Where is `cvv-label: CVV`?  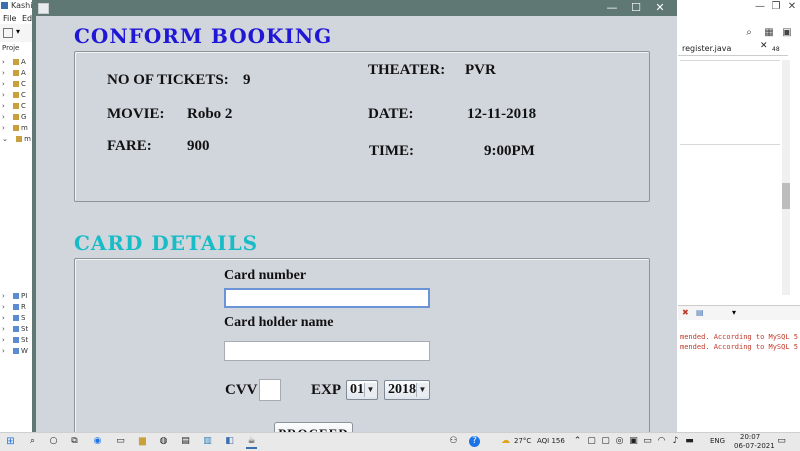 cvv-label: CVV is located at coordinates (241, 390).